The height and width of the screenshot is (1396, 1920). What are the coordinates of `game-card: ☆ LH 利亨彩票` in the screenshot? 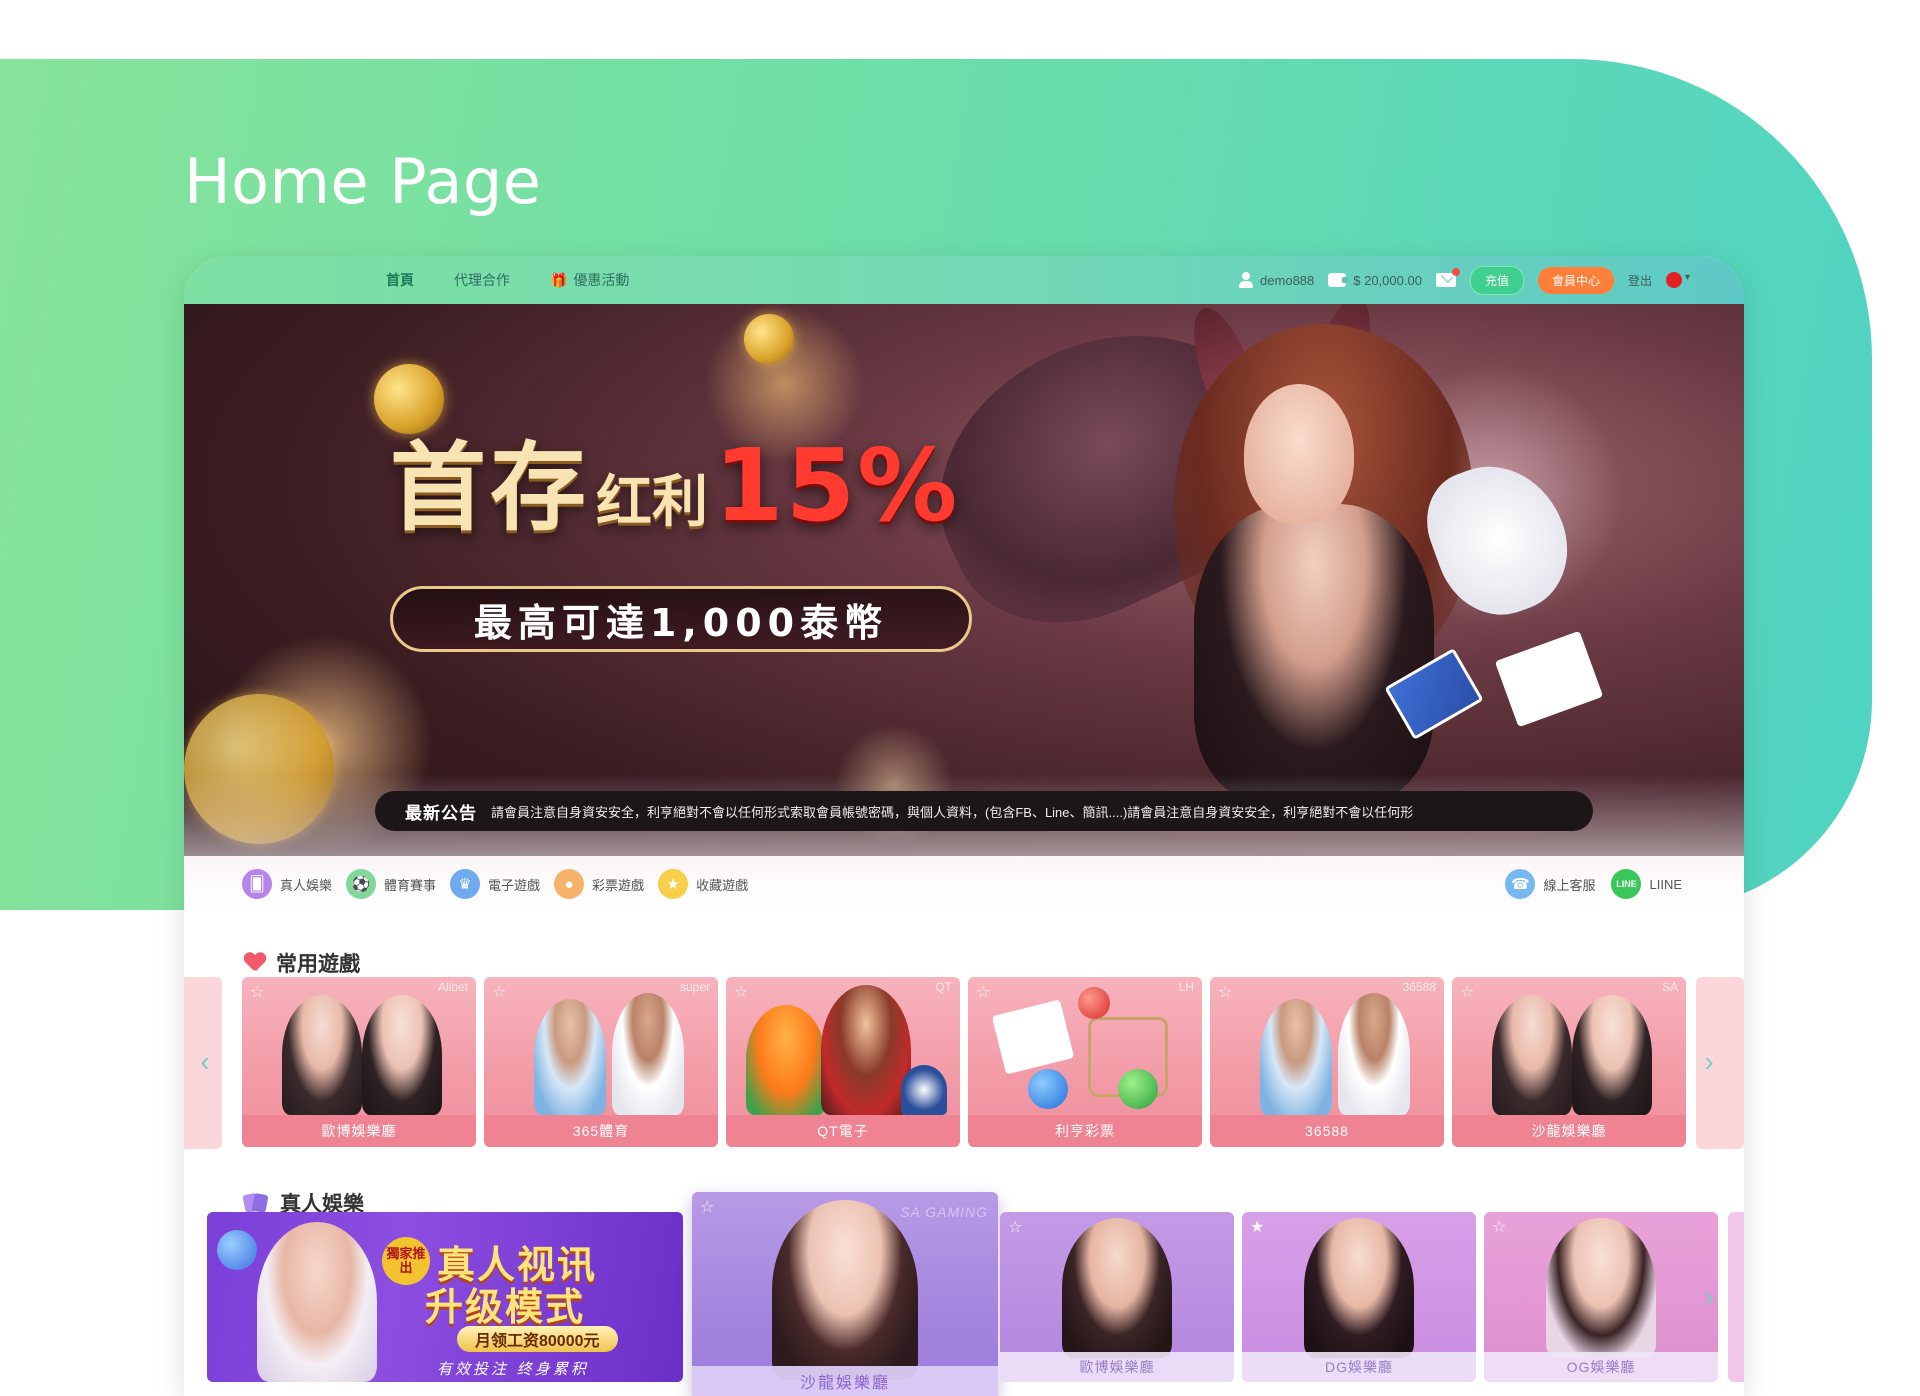 It's located at (1085, 1062).